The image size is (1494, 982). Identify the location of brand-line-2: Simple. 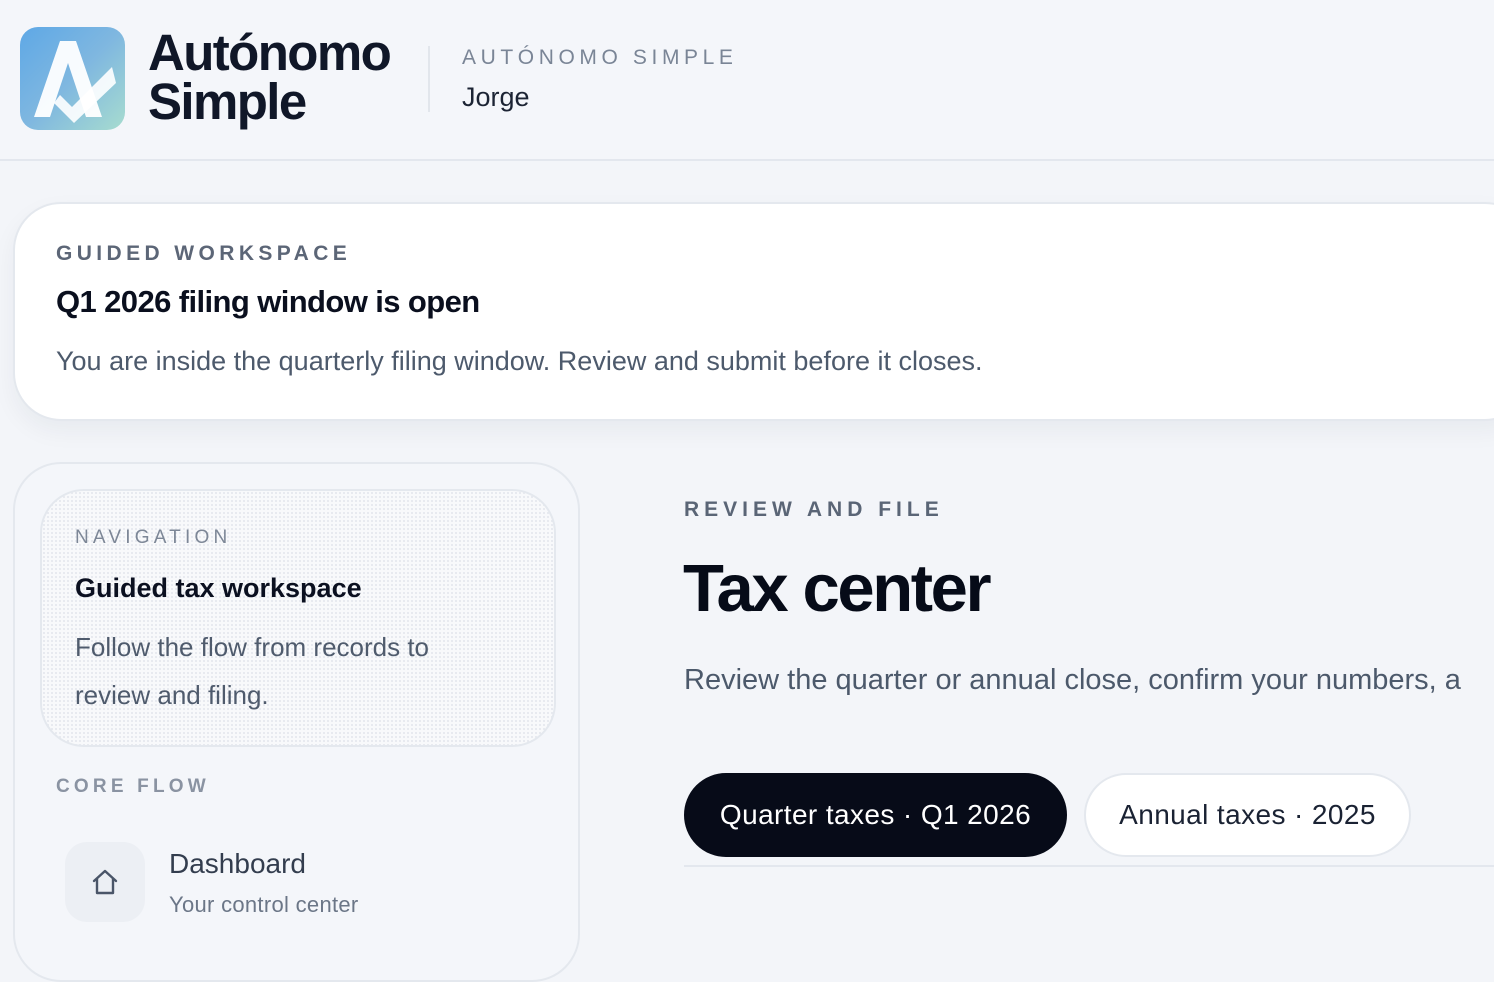
(227, 101).